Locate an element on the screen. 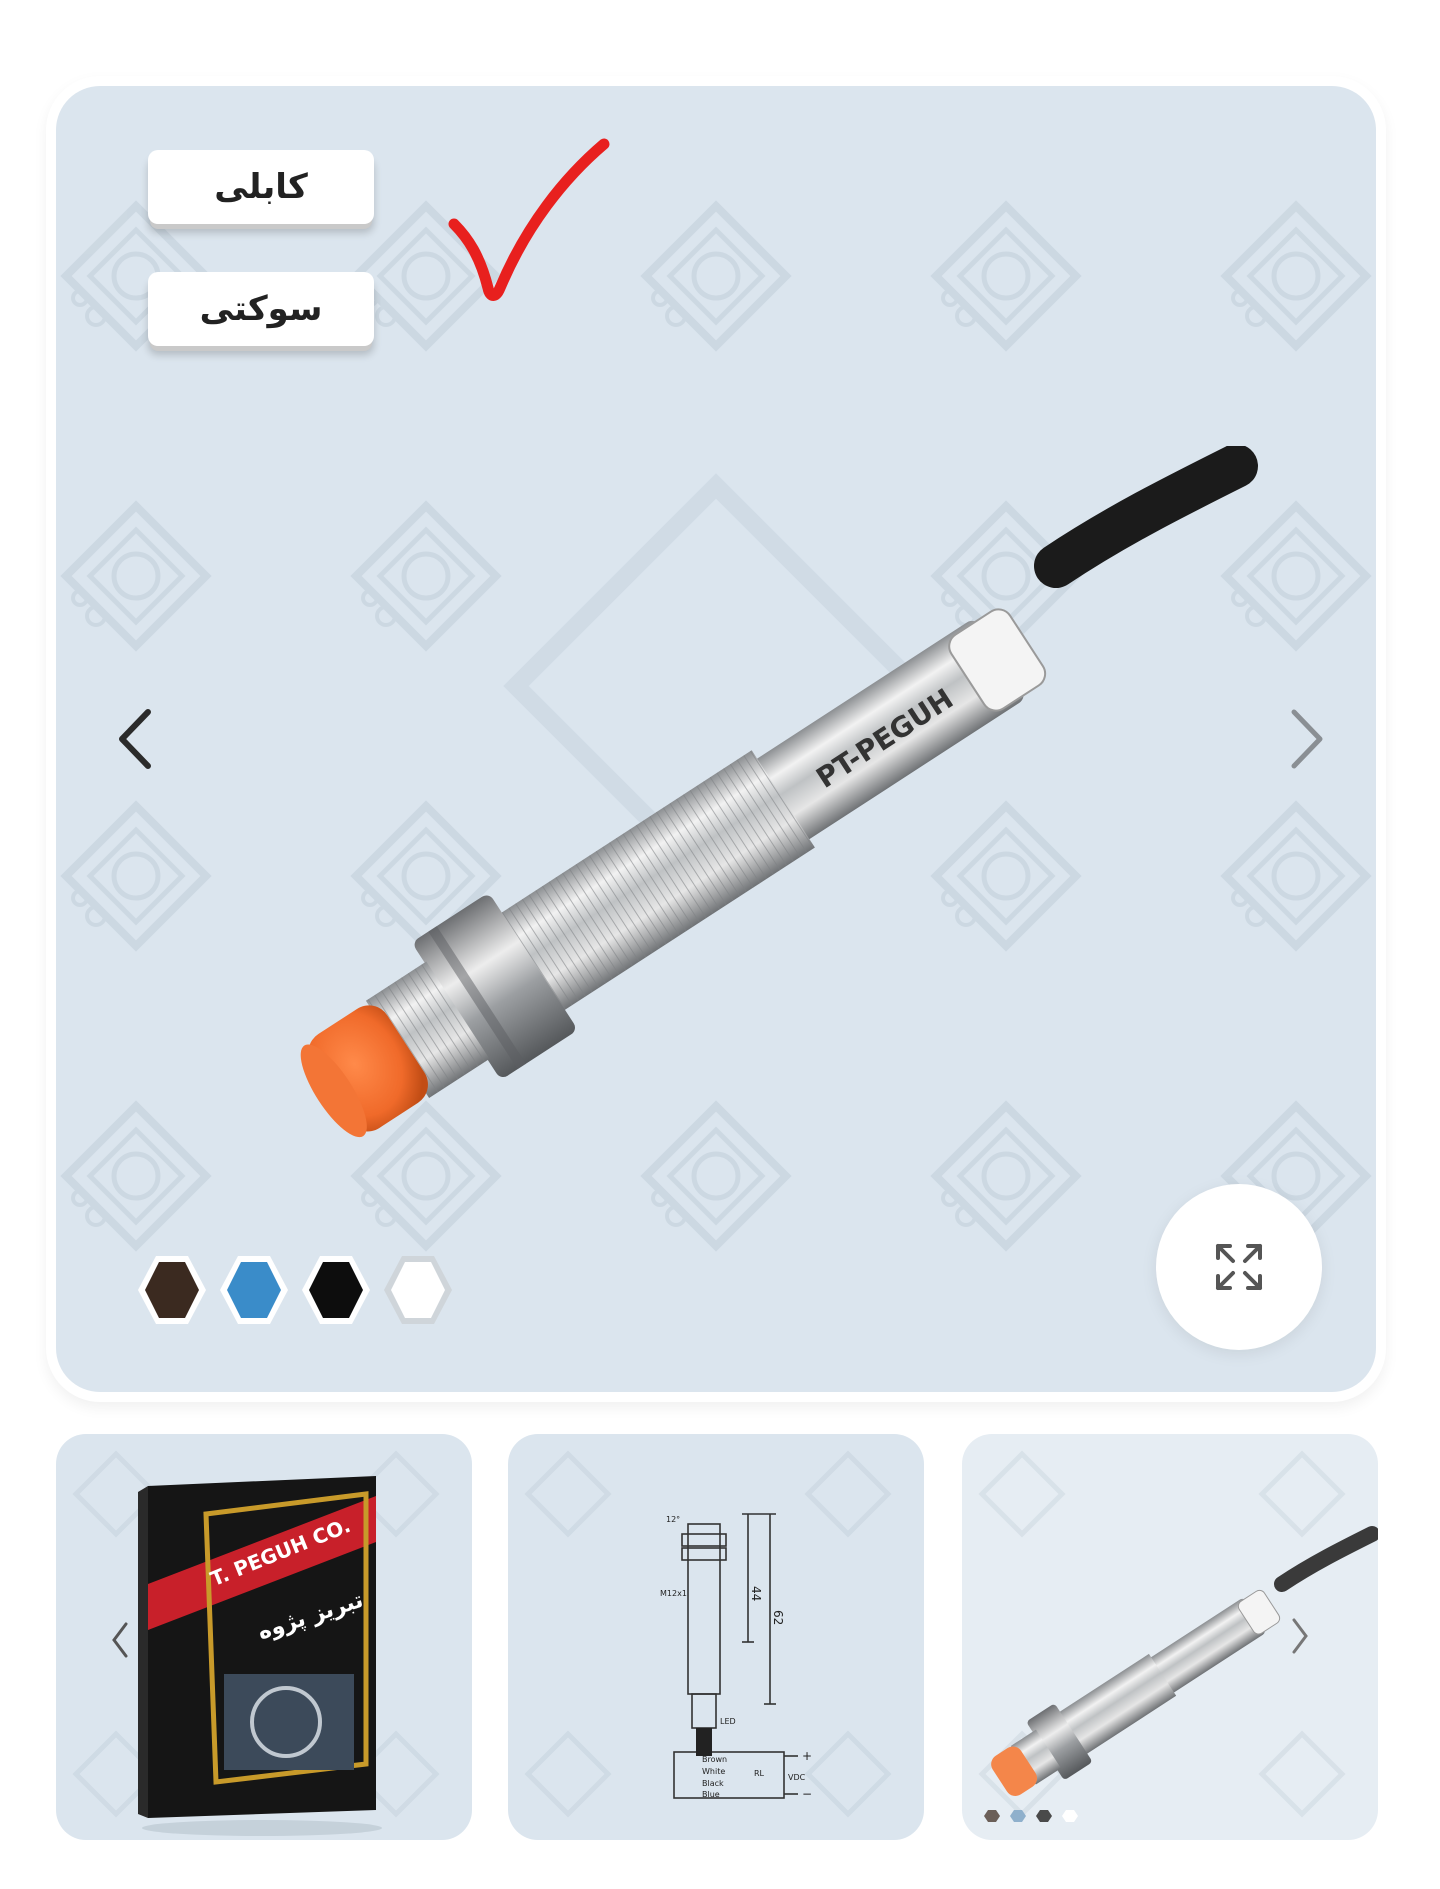  minus-label: − is located at coordinates (807, 1794).